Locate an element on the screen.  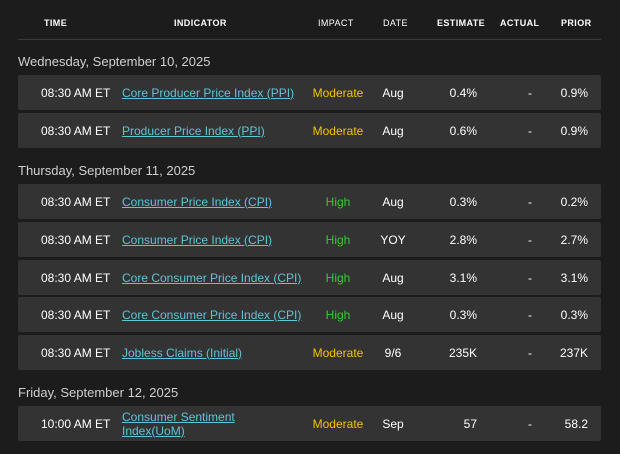
event-date: YOY is located at coordinates (393, 239).